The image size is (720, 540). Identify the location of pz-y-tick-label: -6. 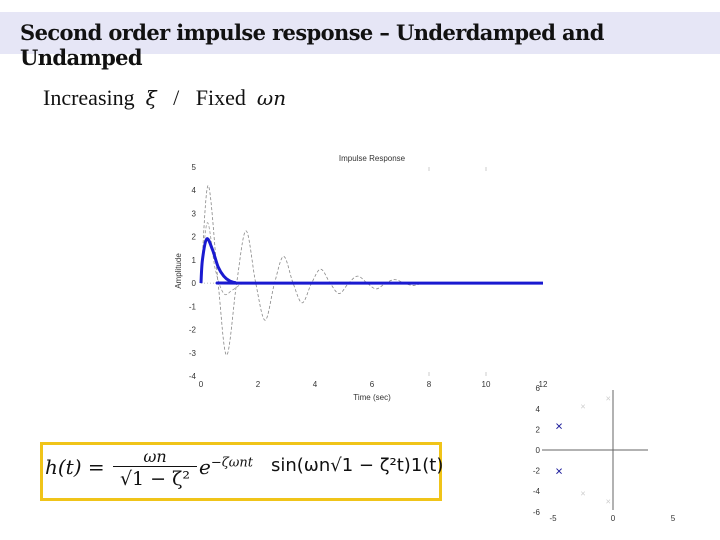
(537, 512).